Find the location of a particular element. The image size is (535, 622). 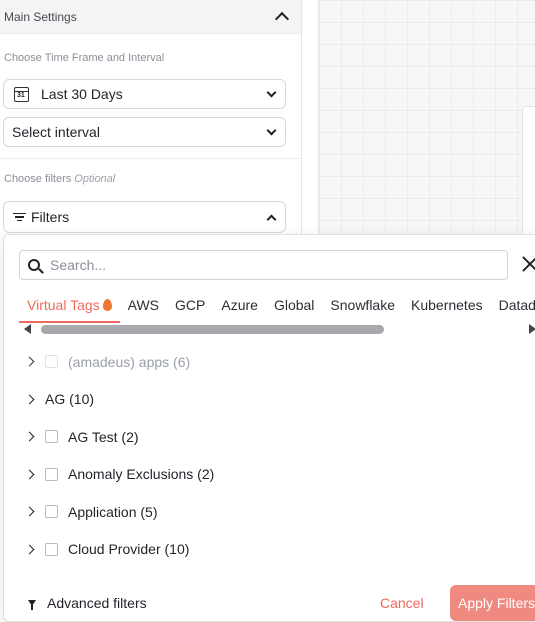

tree-item-label: (amadeus) apps (6) is located at coordinates (129, 361).